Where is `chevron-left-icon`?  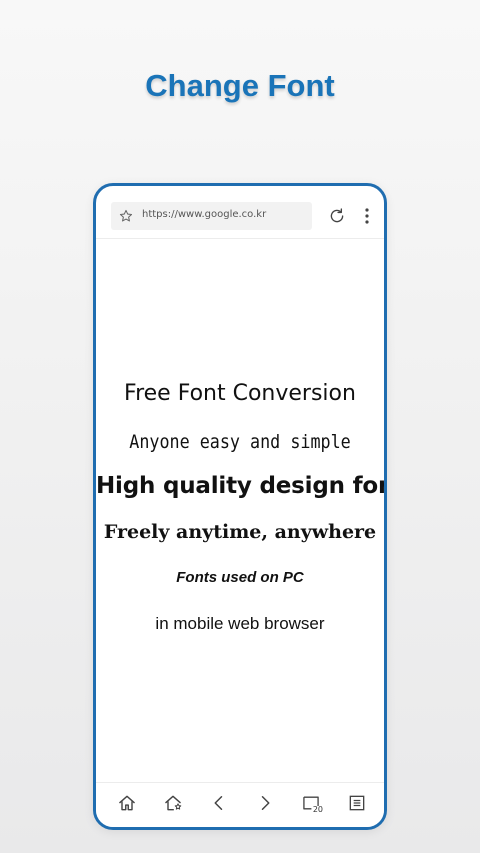
chevron-left-icon is located at coordinates (219, 803).